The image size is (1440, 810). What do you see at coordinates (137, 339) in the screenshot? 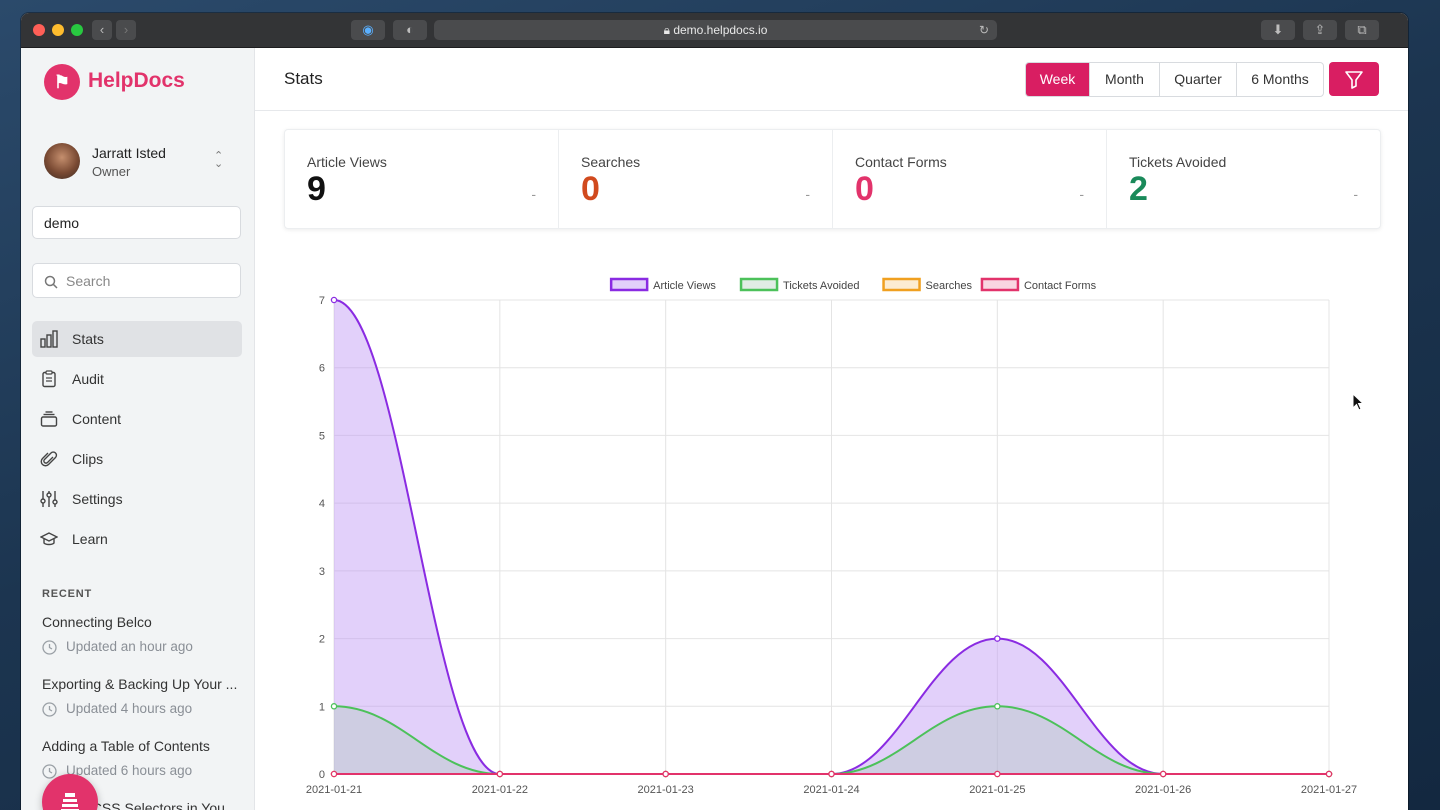
I see `sidebar-item-stats: Stats` at bounding box center [137, 339].